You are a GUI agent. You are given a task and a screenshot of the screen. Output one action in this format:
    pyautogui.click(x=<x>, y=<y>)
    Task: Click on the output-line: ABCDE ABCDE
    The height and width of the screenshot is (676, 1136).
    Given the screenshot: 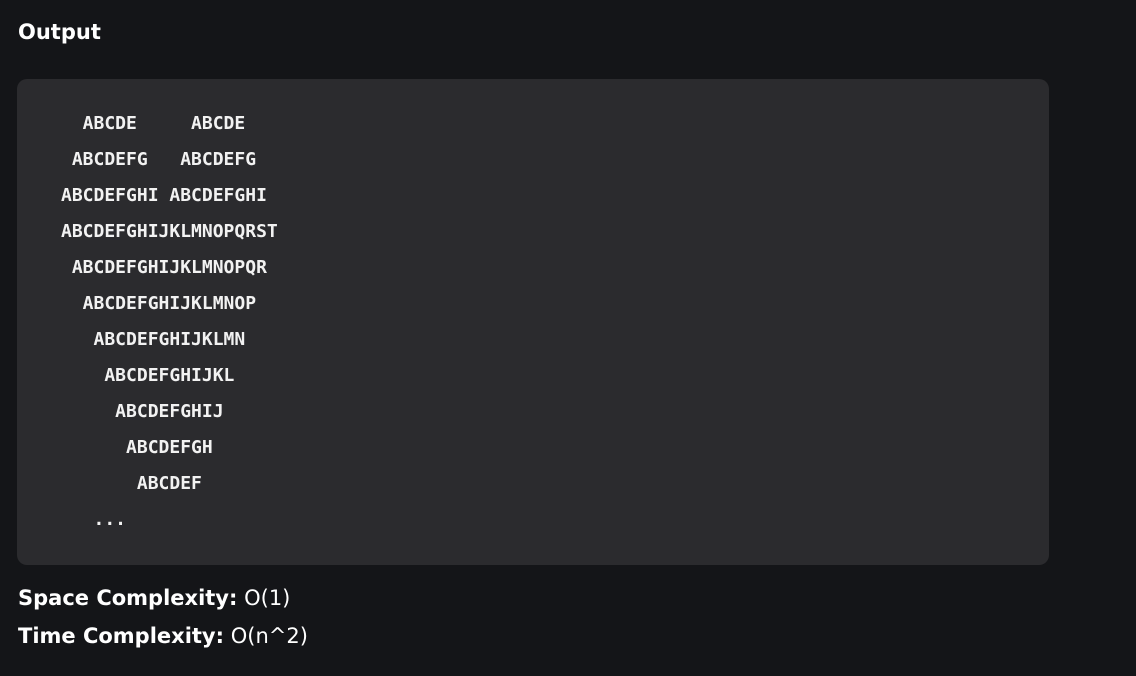 What is the action you would take?
    pyautogui.click(x=153, y=123)
    